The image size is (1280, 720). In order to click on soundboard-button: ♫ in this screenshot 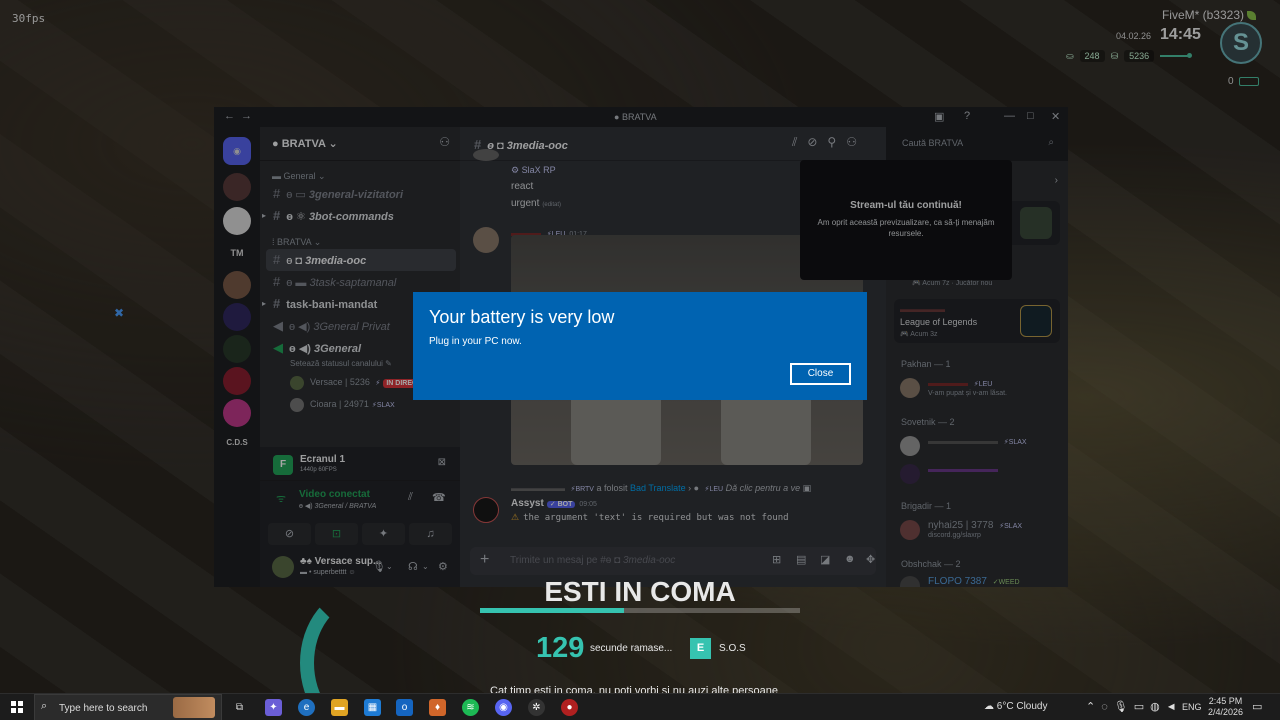, I will do `click(430, 534)`.